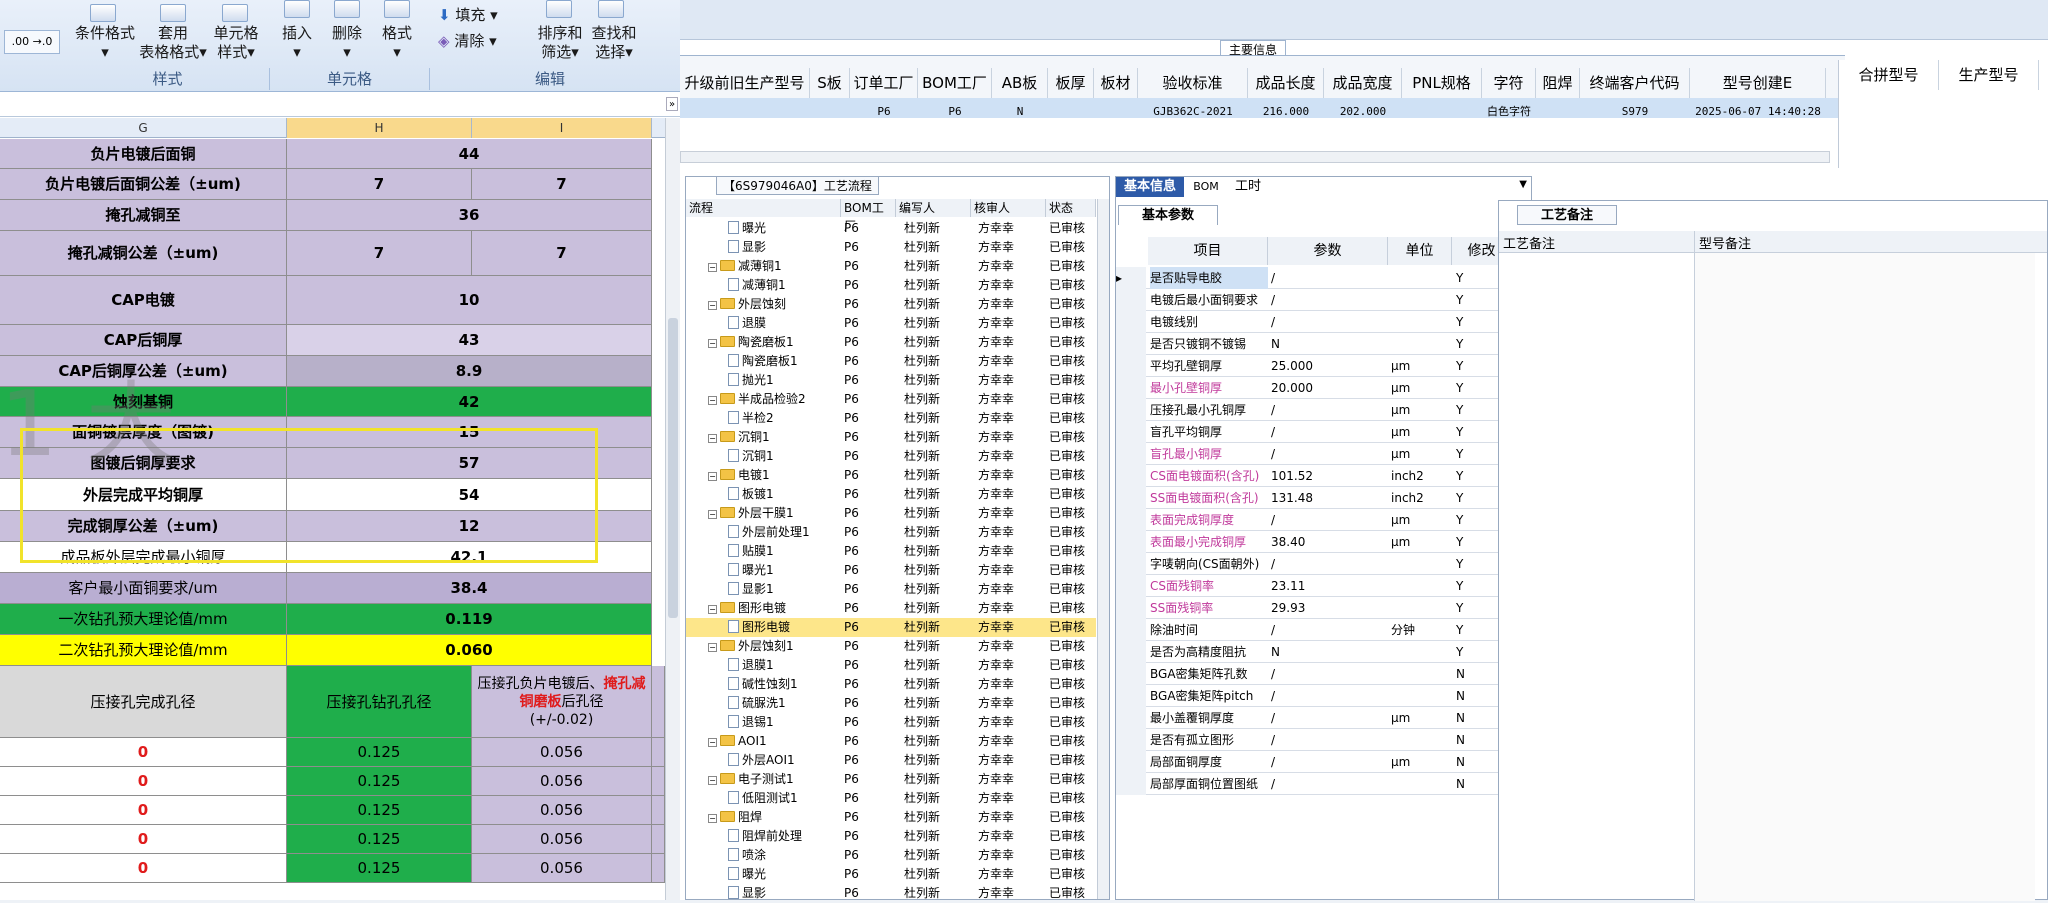 The height and width of the screenshot is (903, 2048). What do you see at coordinates (955, 83) in the screenshot?
I see `main-col-header: BOM工厂` at bounding box center [955, 83].